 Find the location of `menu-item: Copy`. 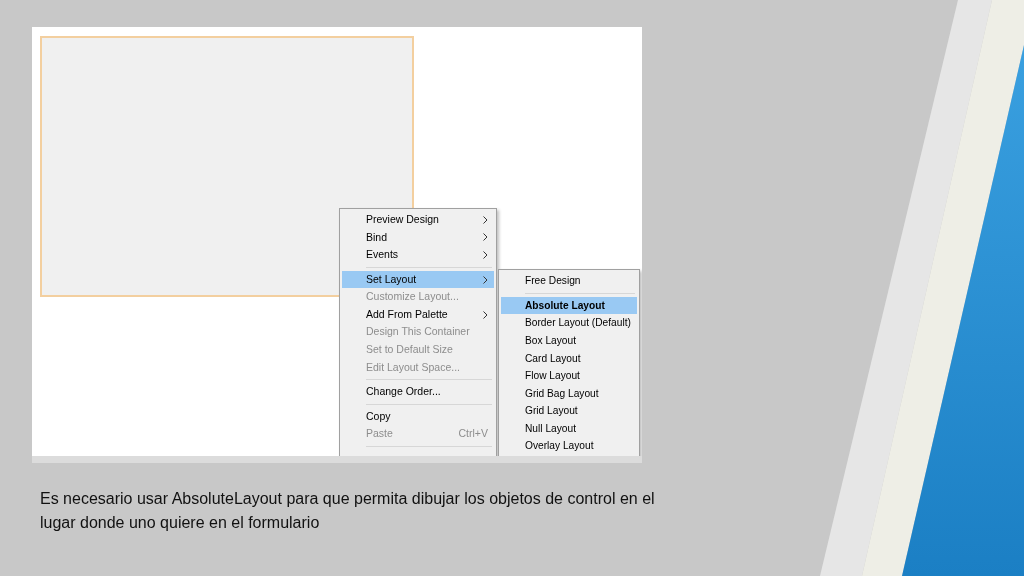

menu-item: Copy is located at coordinates (418, 416).